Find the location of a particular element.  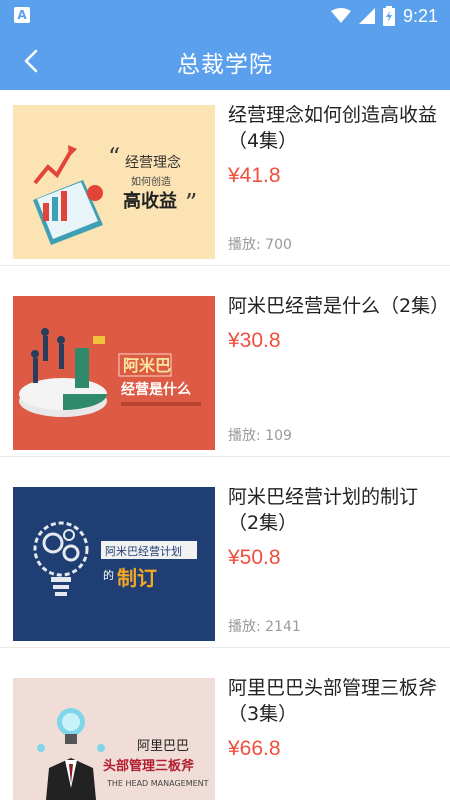

thumbnail-illustration: “ 经营理念 如何创造 高收益 ” is located at coordinates (114, 182).